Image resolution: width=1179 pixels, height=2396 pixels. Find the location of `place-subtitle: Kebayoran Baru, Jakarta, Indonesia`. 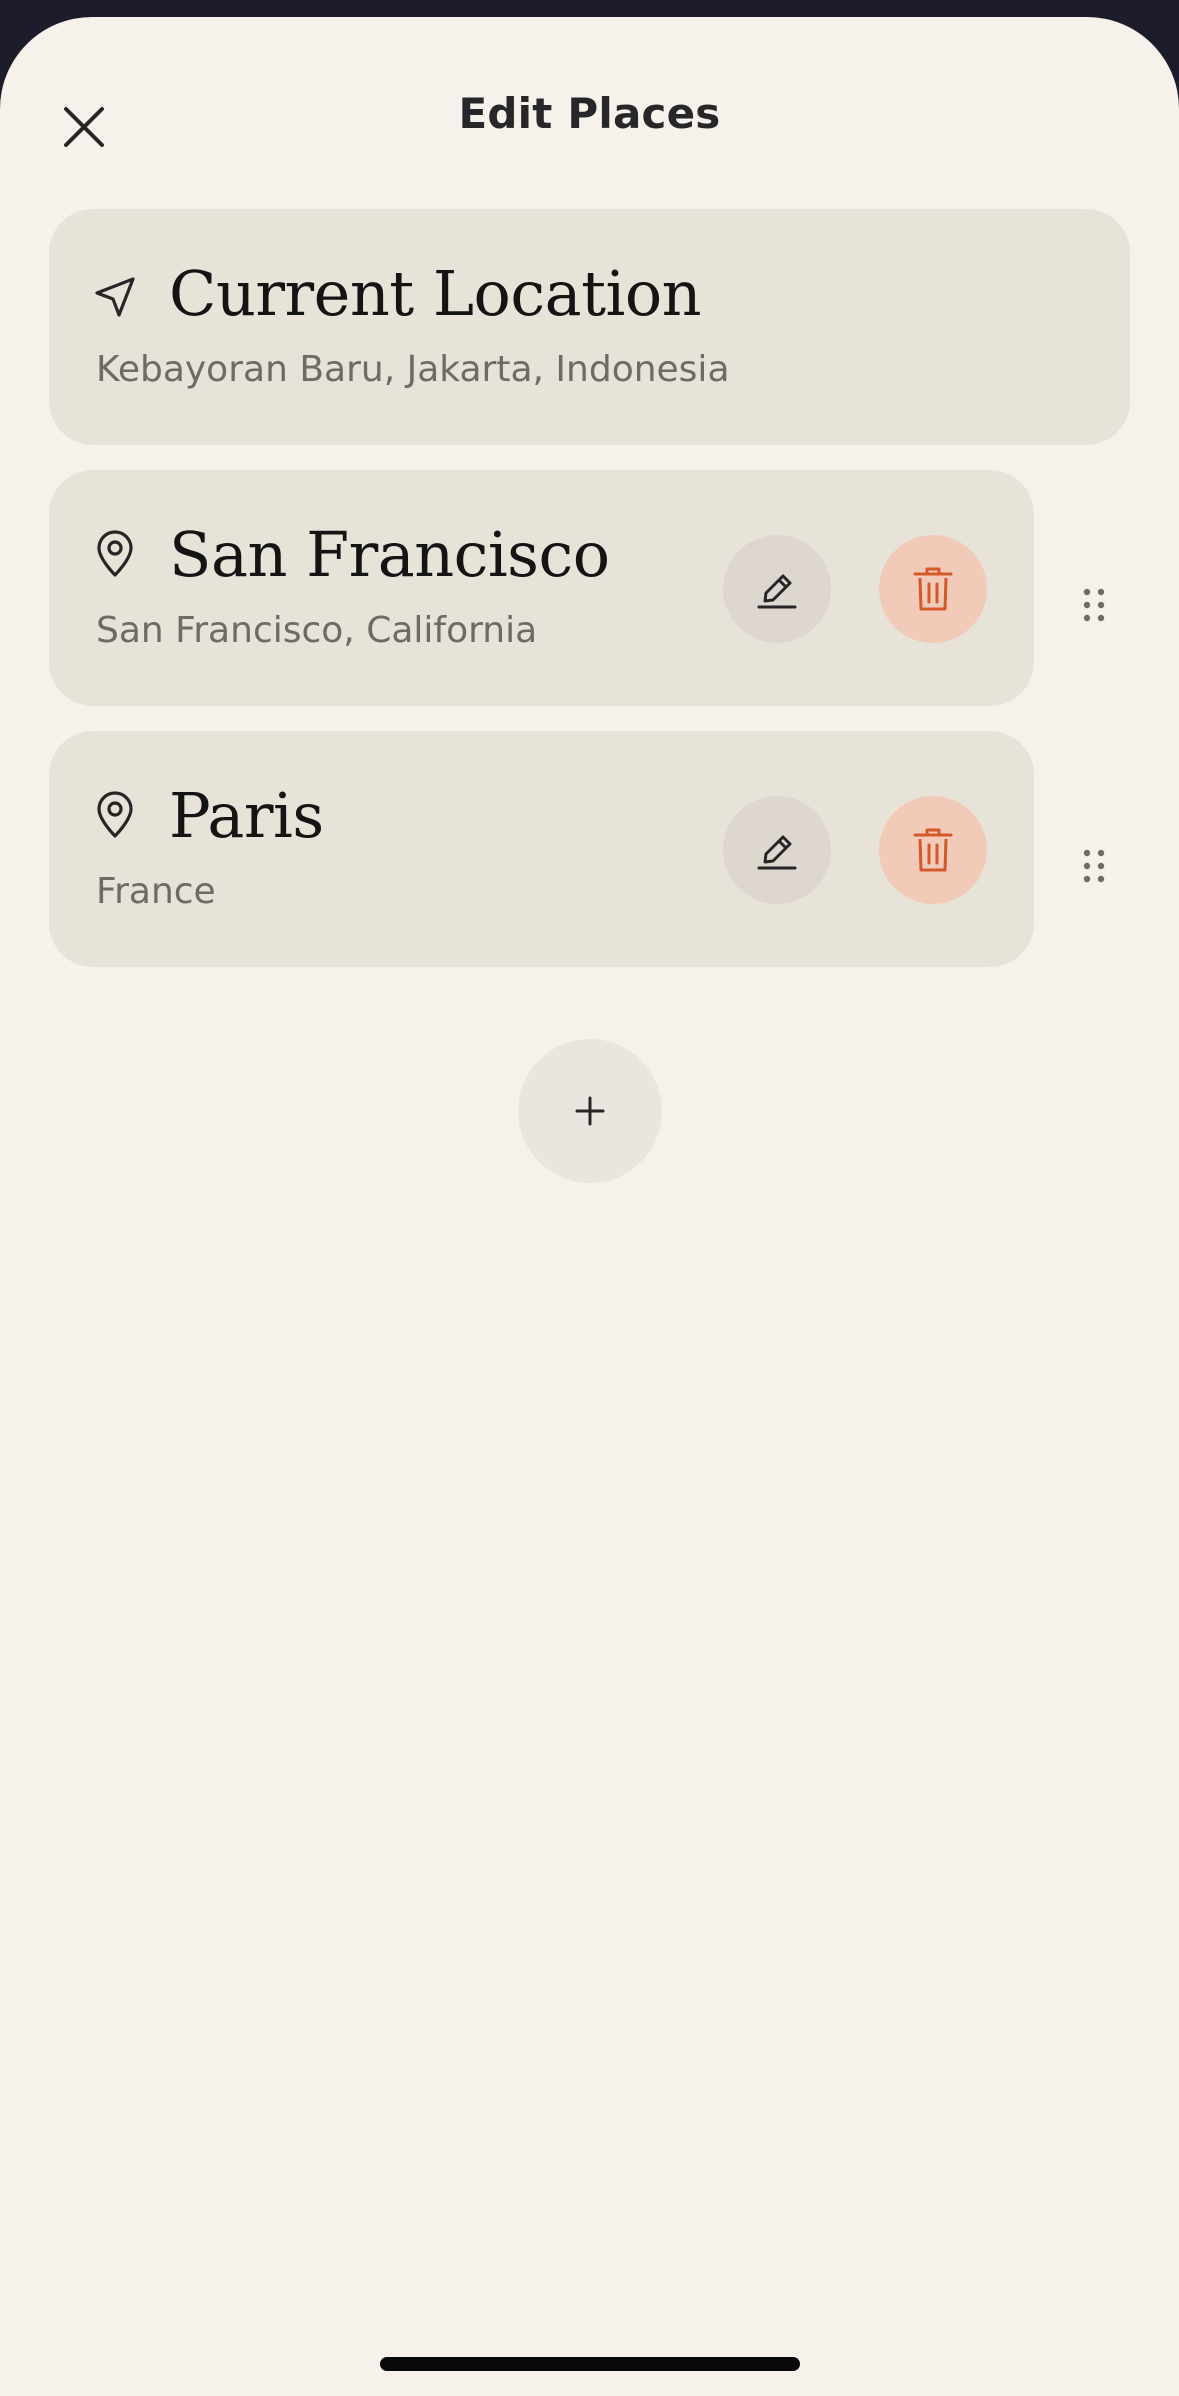

place-subtitle: Kebayoran Baru, Jakarta, Indonesia is located at coordinates (413, 369).